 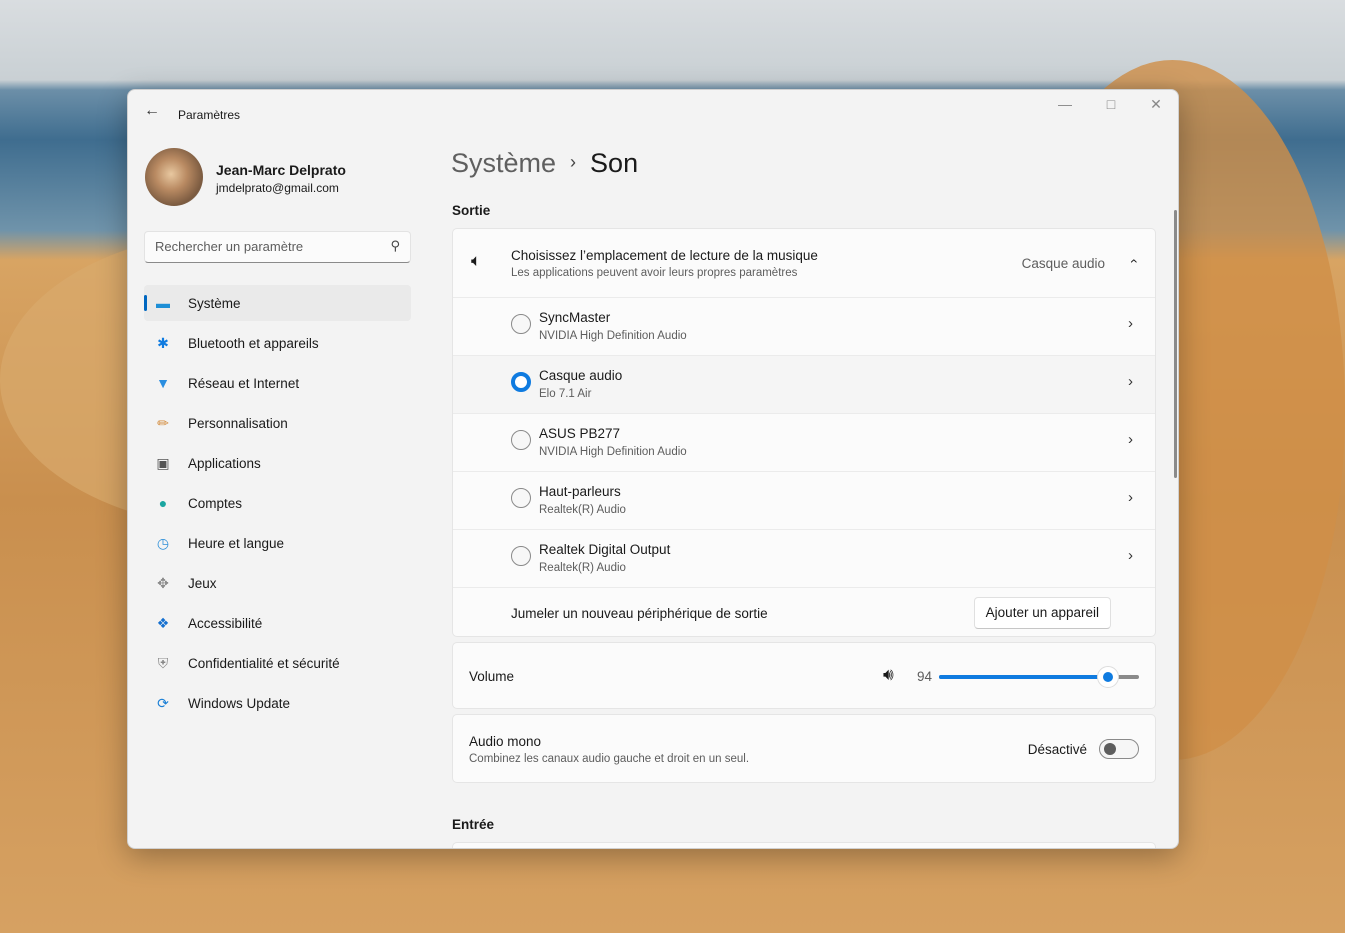 I want to click on device-driver: Elo 7.1 Air, so click(x=565, y=394).